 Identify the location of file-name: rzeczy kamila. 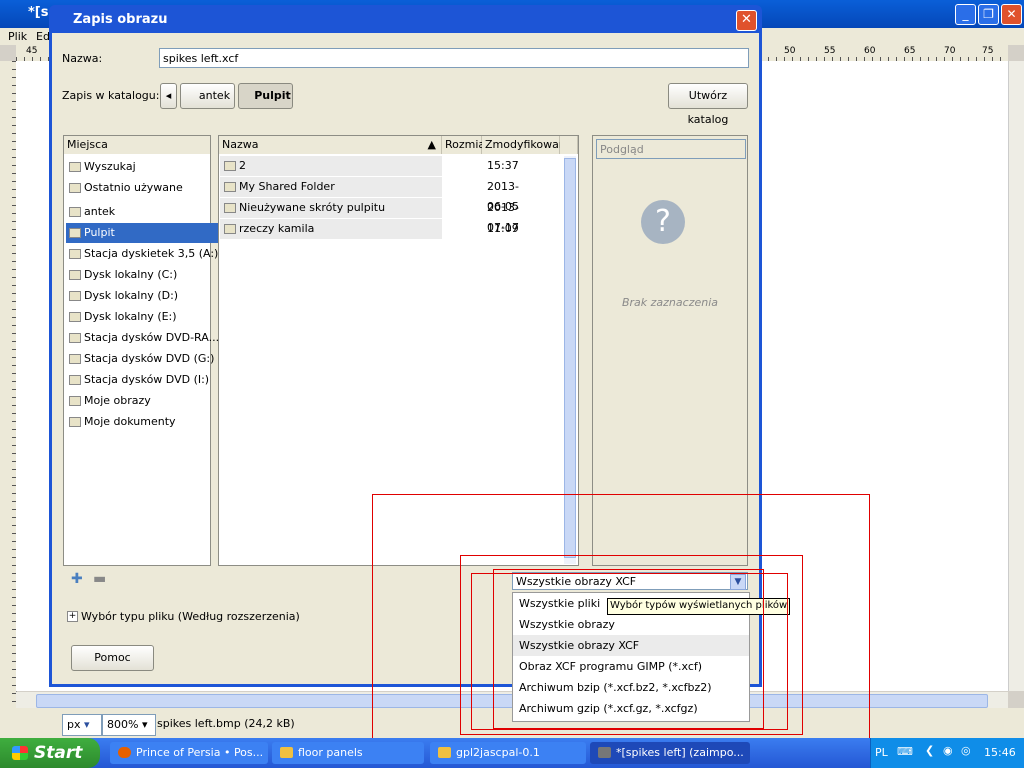
(277, 228).